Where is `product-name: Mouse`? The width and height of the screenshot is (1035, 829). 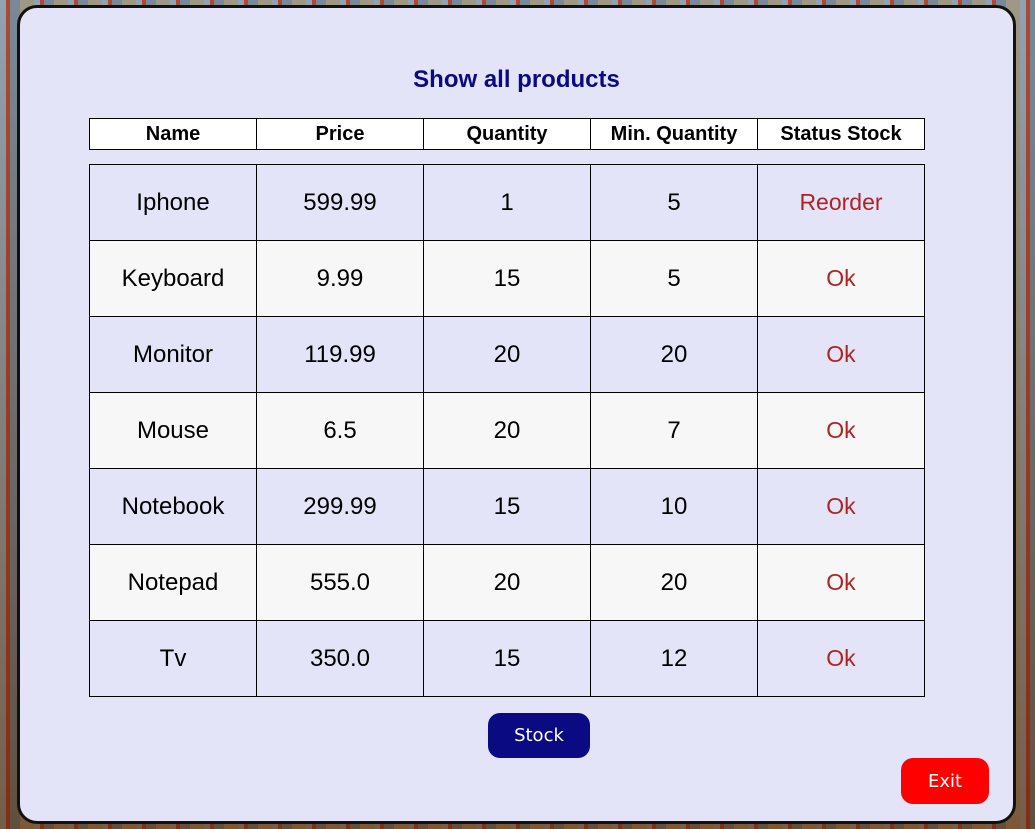
product-name: Mouse is located at coordinates (173, 430).